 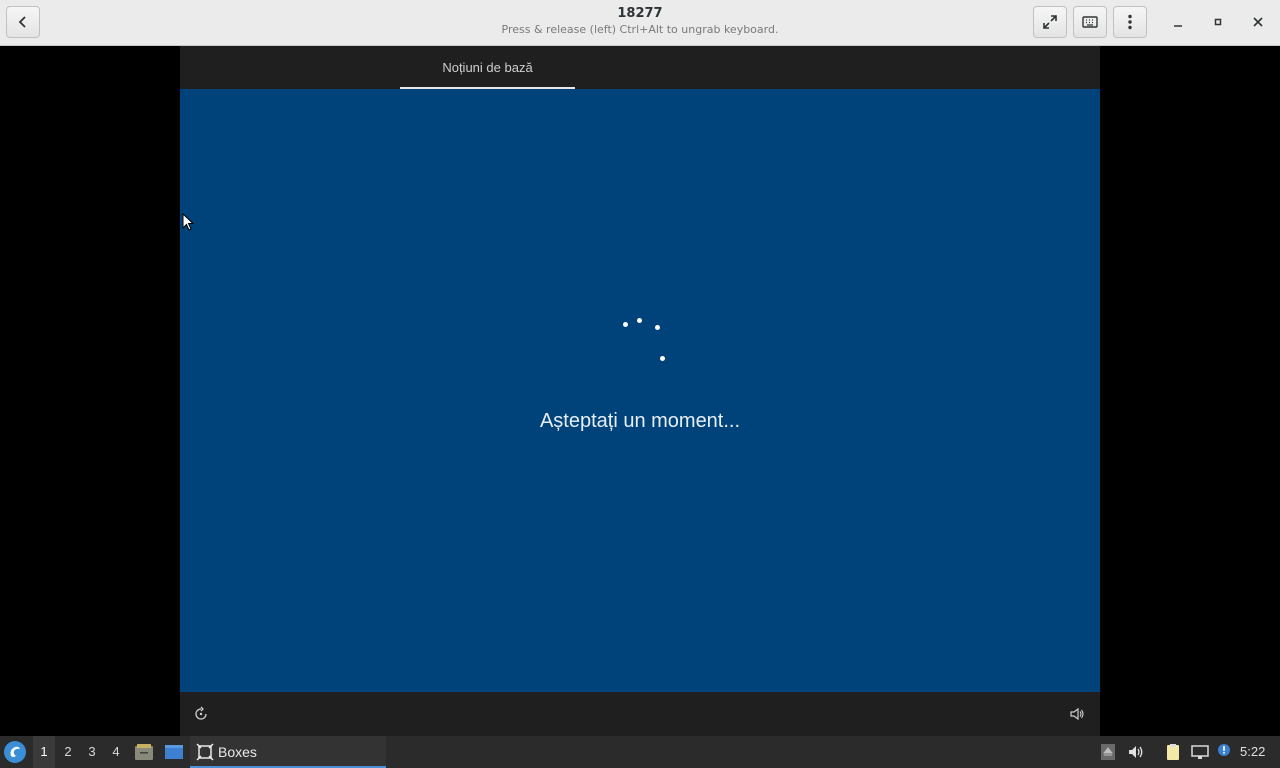 I want to click on workspace-2: 2, so click(x=68, y=752).